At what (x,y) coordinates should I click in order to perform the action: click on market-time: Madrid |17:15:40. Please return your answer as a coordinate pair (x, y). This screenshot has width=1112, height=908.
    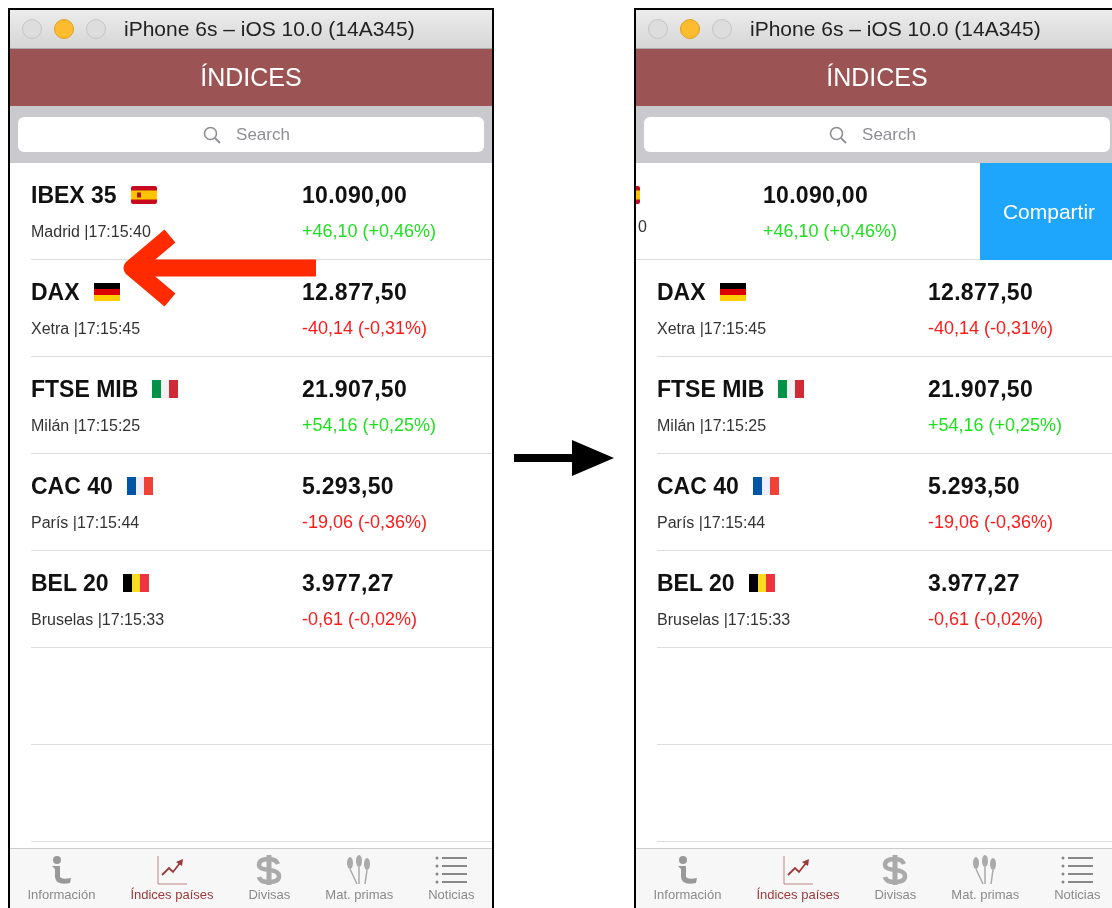
    Looking at the image, I should click on (91, 231).